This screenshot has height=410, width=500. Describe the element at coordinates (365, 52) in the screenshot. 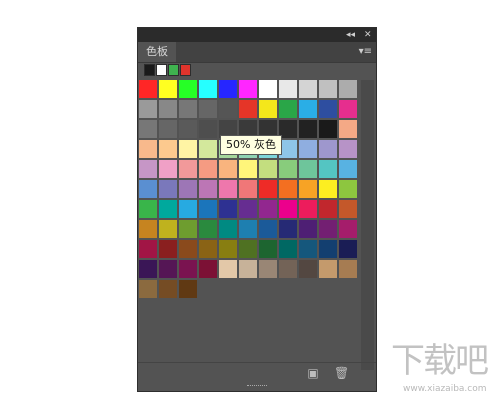

I see `panel-menu-icon: ▾≡` at that location.